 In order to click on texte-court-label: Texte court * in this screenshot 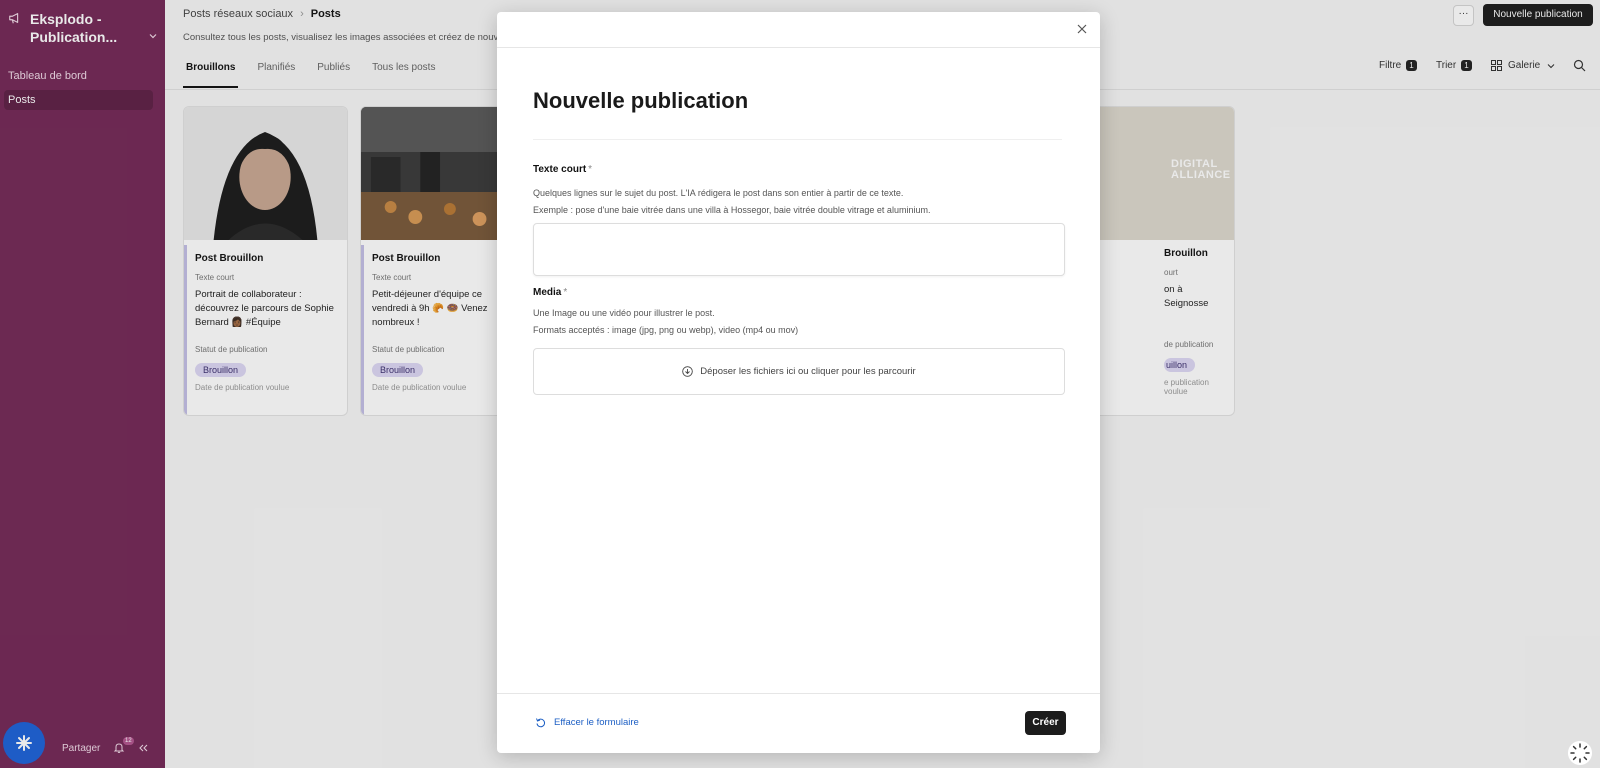, I will do `click(562, 169)`.